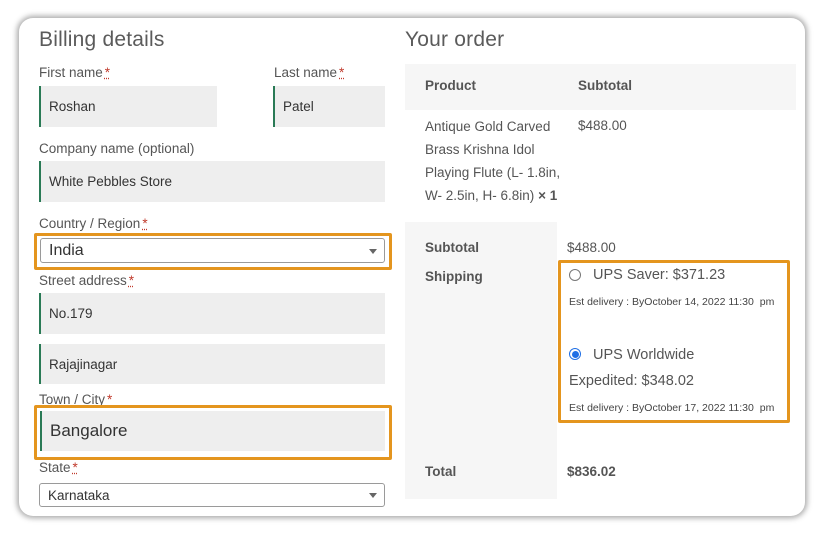  What do you see at coordinates (83, 280) in the screenshot?
I see `street-label-text: Street address` at bounding box center [83, 280].